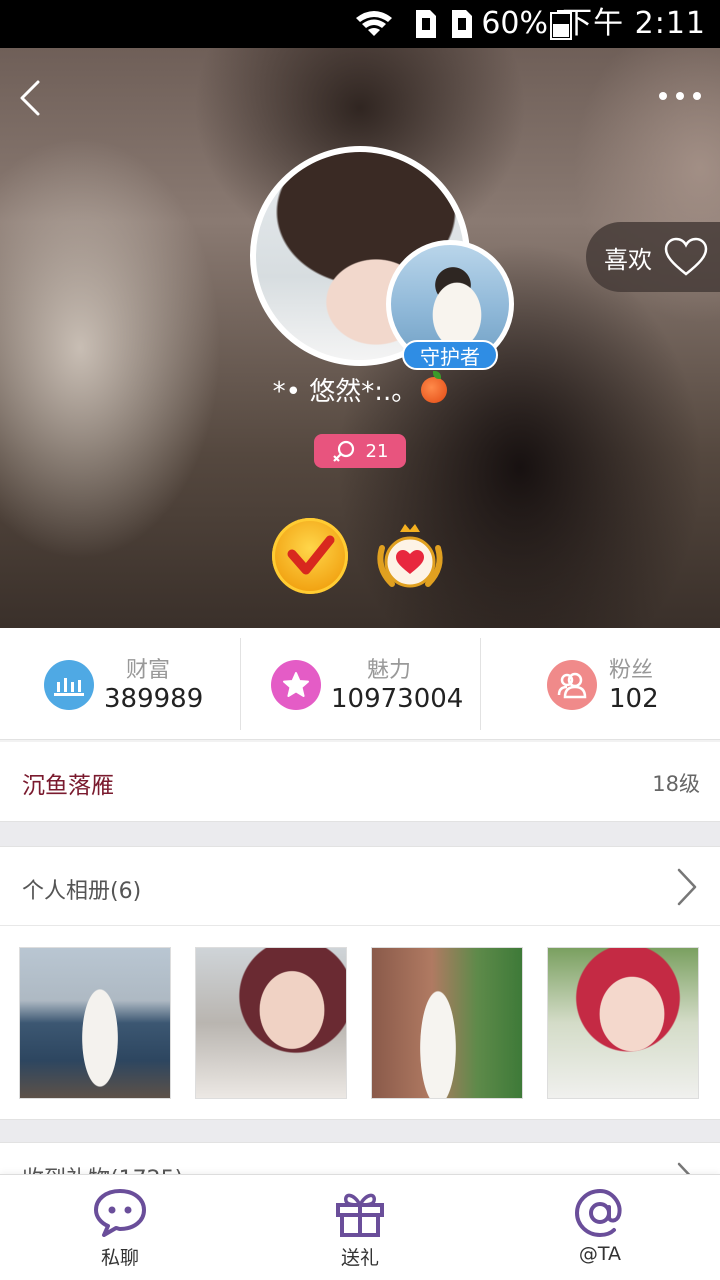  I want to click on status-bar: 60% 下午 2:11, so click(360, 24).